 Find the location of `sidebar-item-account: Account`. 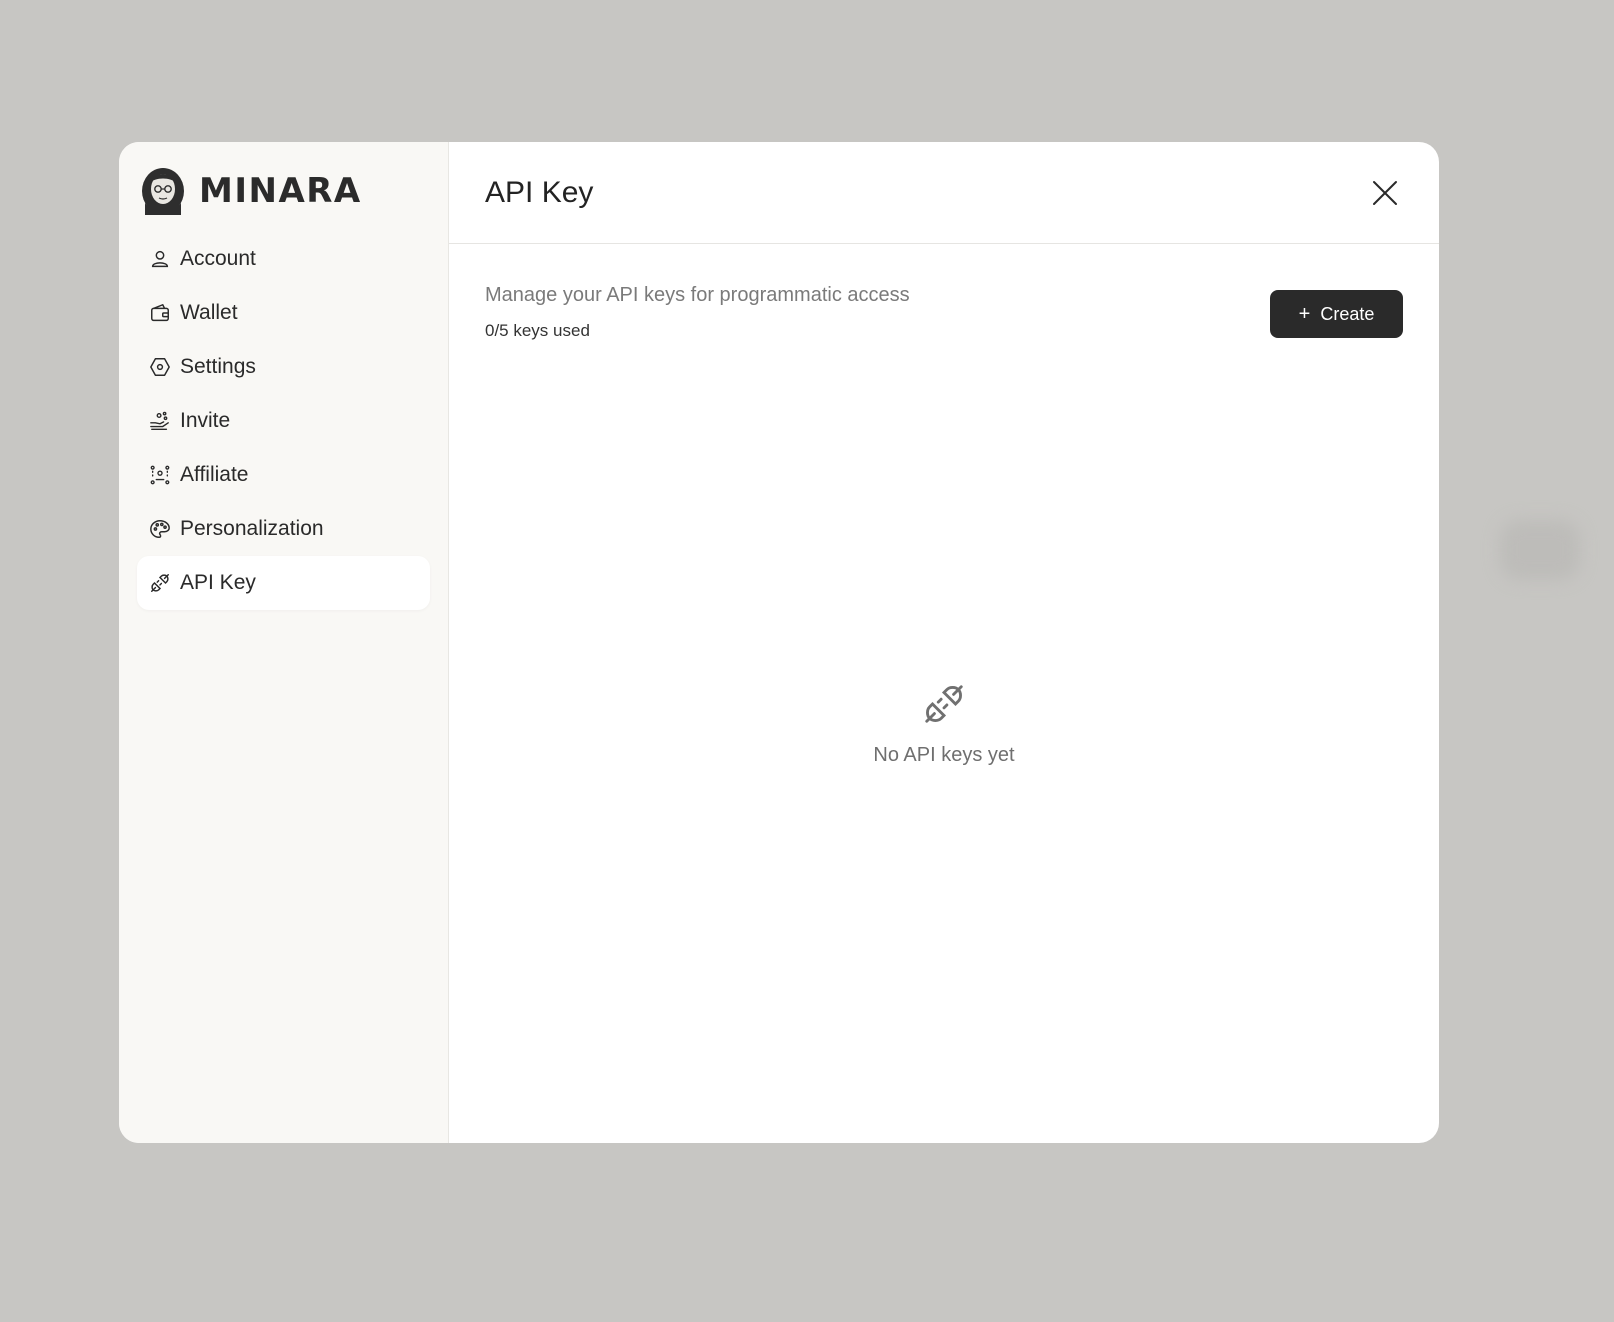

sidebar-item-account: Account is located at coordinates (283, 259).